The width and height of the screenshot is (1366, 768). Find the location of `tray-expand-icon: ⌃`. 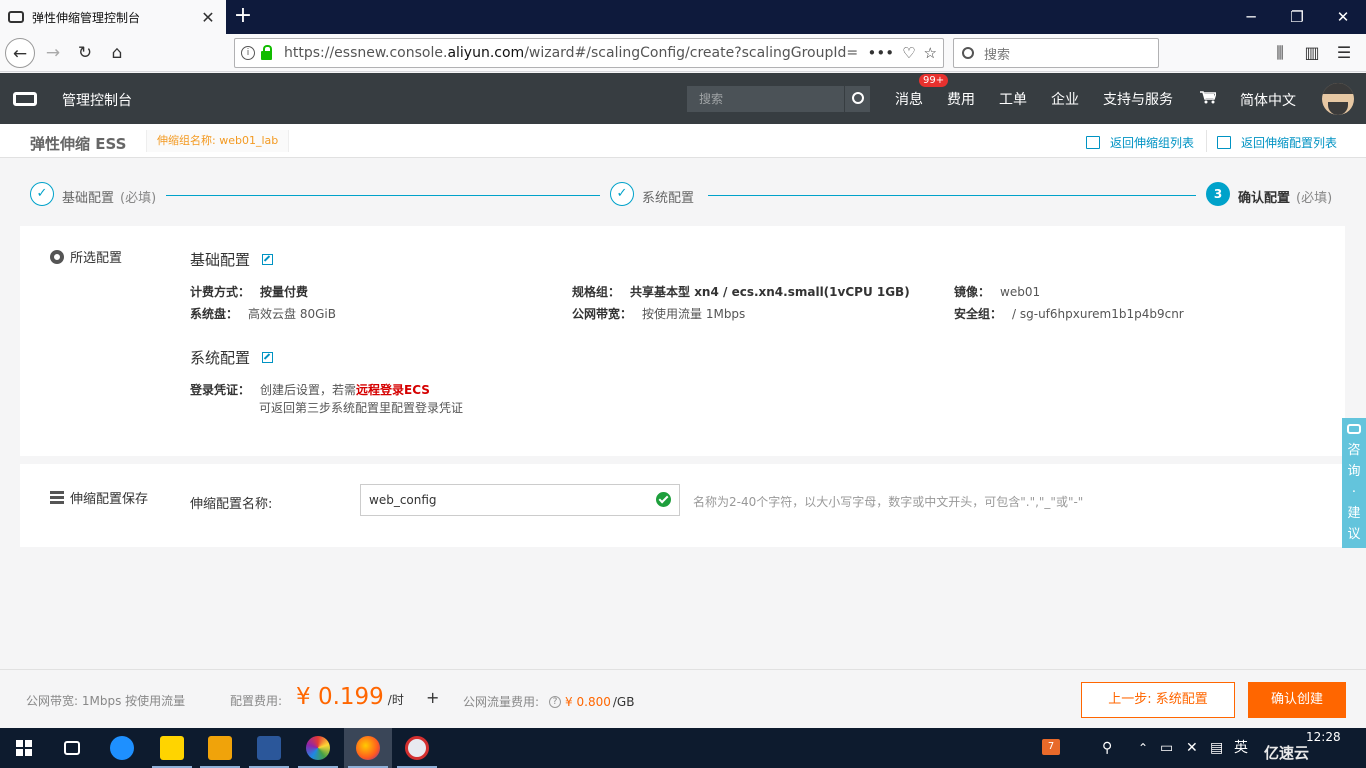

tray-expand-icon: ⌃ is located at coordinates (1143, 748).